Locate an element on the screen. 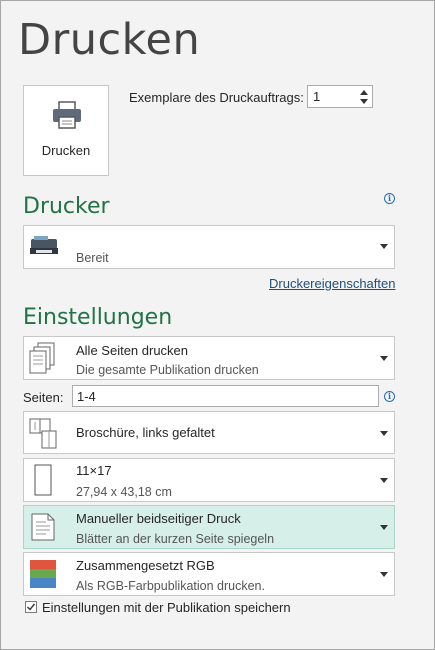  pages-stack-icon is located at coordinates (42, 358).